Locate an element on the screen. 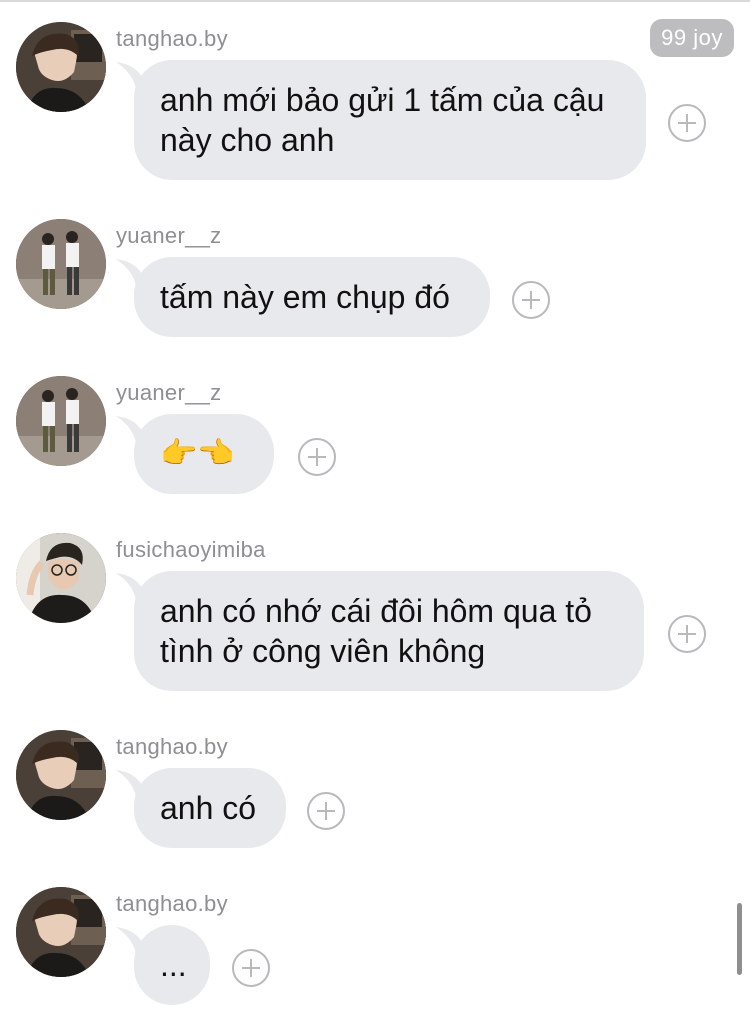 The height and width of the screenshot is (1026, 750). avatar-fusichao-image is located at coordinates (61, 578).